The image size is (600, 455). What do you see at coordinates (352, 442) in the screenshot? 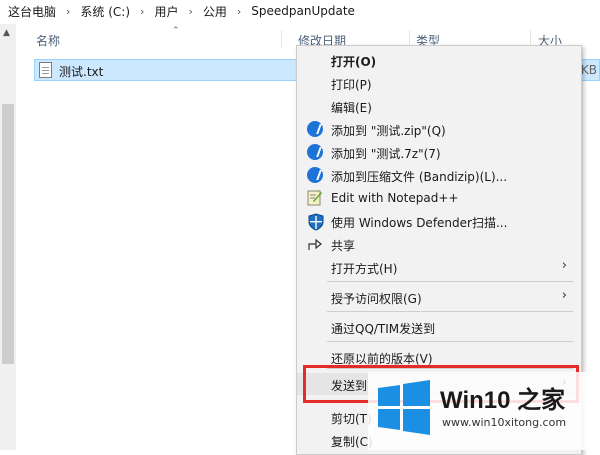
I see `menu-item-label: 复制(C)` at bounding box center [352, 442].